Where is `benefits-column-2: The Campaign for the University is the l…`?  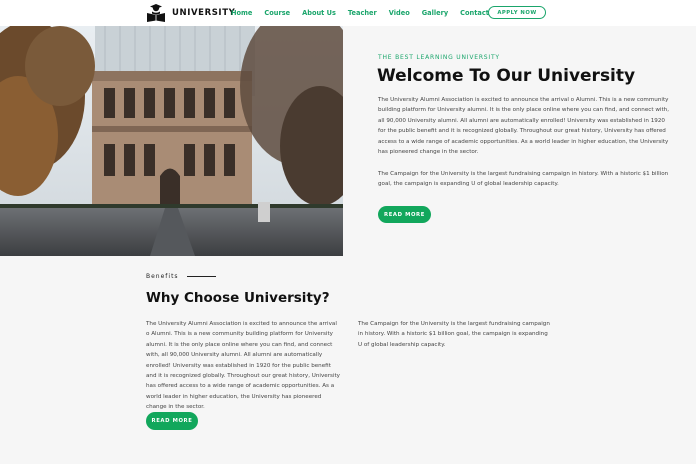
benefits-column-2: The Campaign for the University is the l… is located at coordinates (454, 334).